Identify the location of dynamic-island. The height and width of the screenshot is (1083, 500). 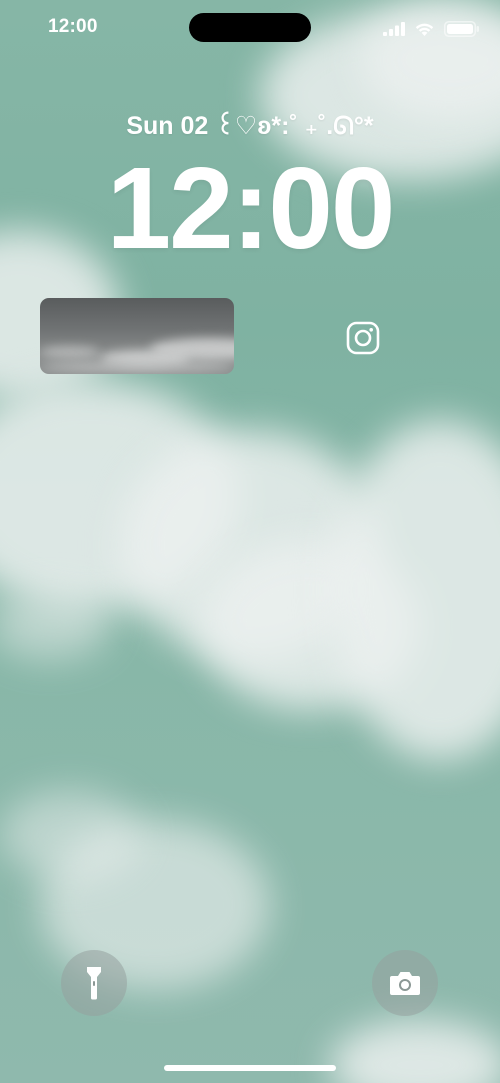
(250, 27).